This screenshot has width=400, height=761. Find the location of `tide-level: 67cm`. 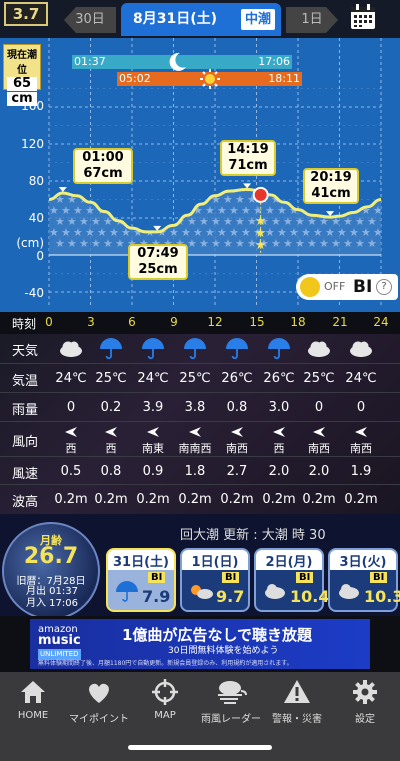

tide-level: 67cm is located at coordinates (103, 173).